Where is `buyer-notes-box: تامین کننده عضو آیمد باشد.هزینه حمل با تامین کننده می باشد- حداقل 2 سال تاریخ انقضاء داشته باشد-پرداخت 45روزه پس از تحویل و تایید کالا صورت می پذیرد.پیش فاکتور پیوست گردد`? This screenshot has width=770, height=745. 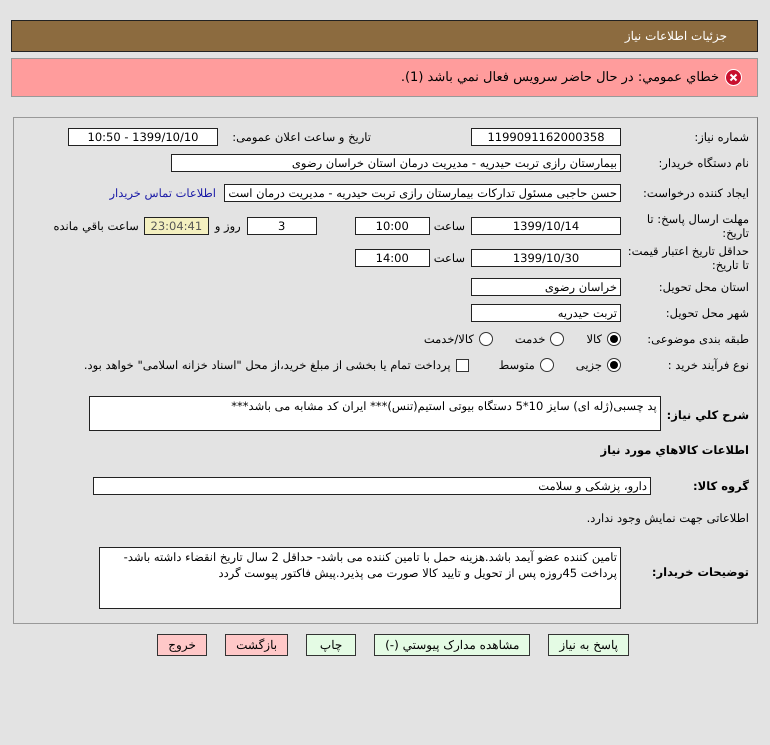
buyer-notes-box: تامین کننده عضو آیمد باشد.هزینه حمل با تامین کننده می باشد- حداقل 2 سال تاریخ انقضاء داشته باشد-پرداخت 45روزه پس از تحویل و تایید کالا صورت می پذیرد.پیش فاکتور پیوست گردد is located at coordinates (360, 578).